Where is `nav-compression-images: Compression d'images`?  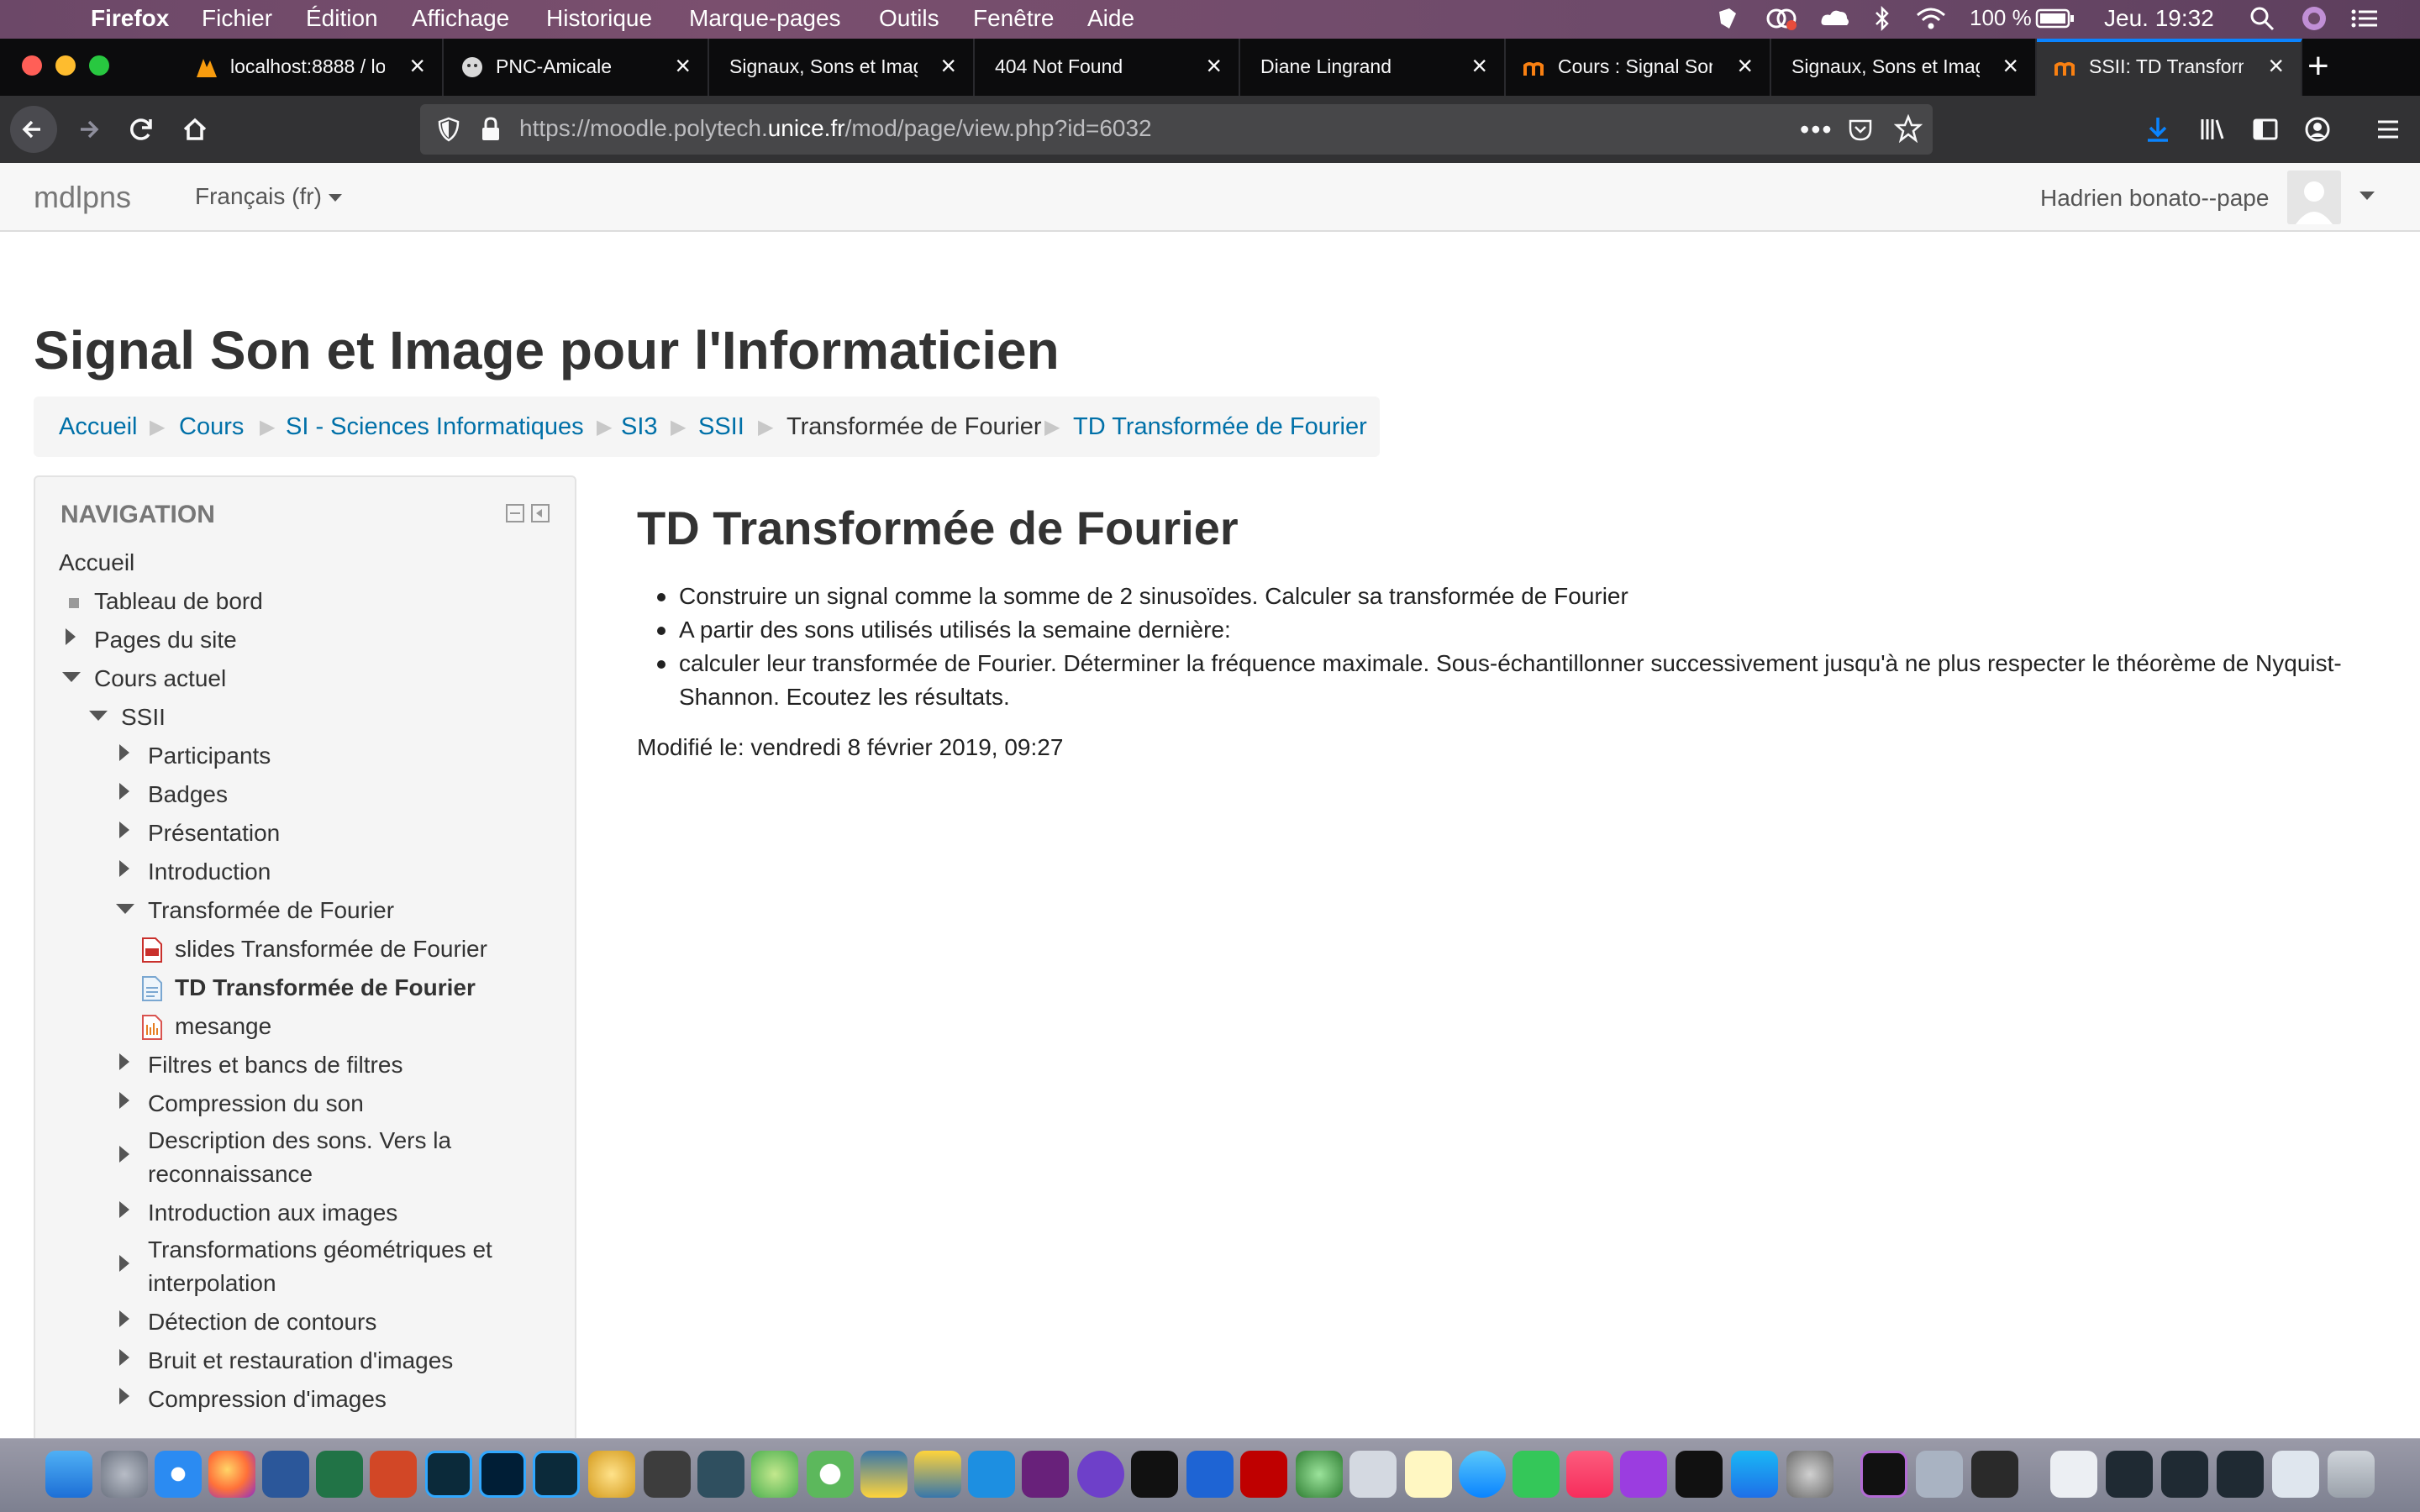
nav-compression-images: Compression d'images is located at coordinates (268, 1399).